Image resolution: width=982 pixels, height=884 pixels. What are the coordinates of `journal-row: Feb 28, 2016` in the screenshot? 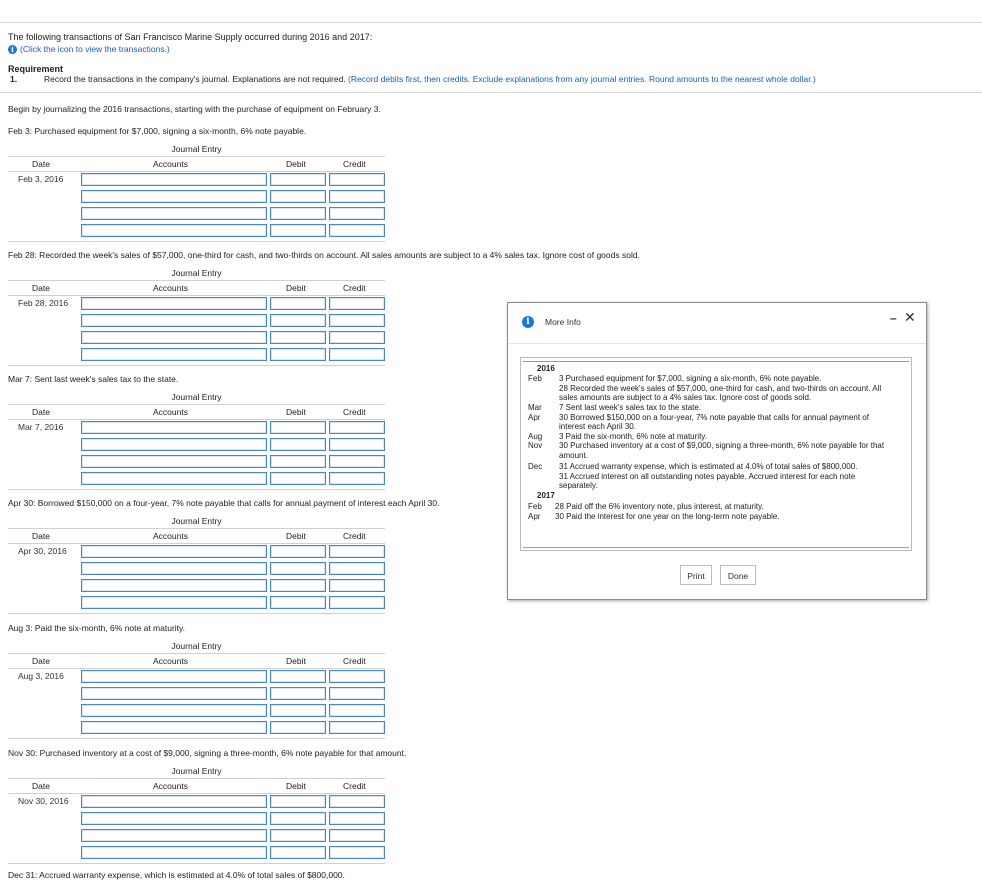 It's located at (196, 304).